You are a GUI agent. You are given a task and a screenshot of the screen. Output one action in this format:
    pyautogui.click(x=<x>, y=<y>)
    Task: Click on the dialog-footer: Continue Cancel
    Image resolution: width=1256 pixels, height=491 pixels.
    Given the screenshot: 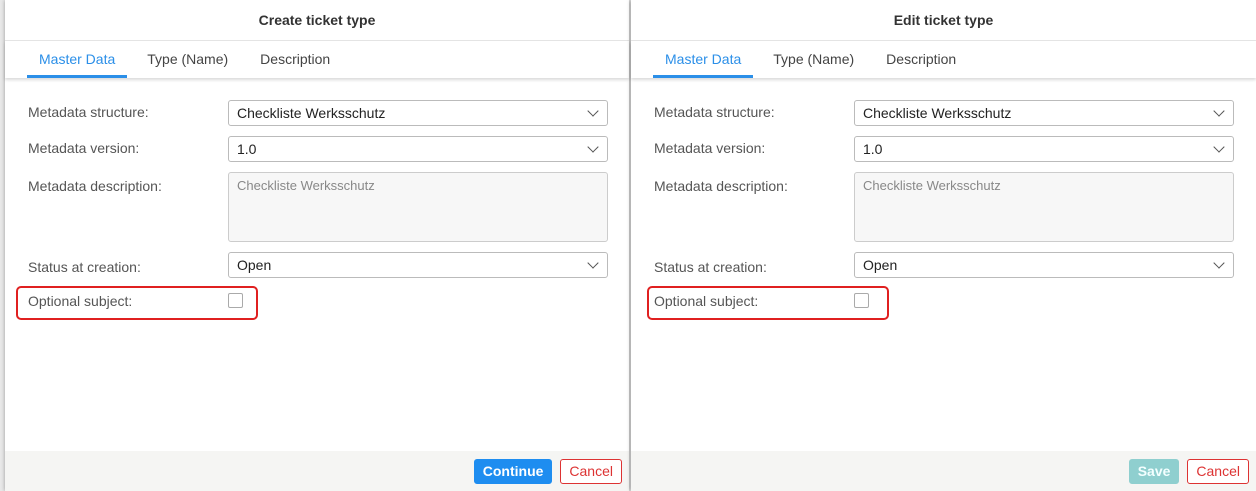 What is the action you would take?
    pyautogui.click(x=317, y=471)
    